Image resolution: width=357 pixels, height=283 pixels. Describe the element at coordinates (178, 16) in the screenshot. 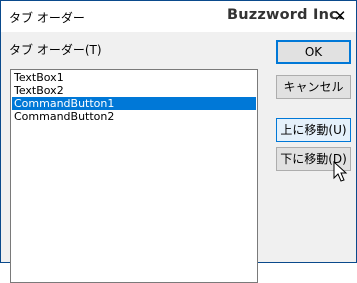

I see `title-bar: タブ オーダー Buzzword Inc. ✕` at that location.